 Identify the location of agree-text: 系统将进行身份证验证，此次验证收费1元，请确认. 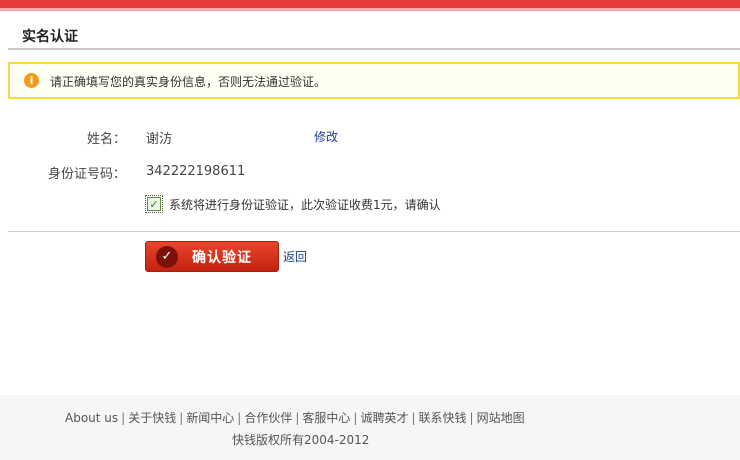
(305, 204).